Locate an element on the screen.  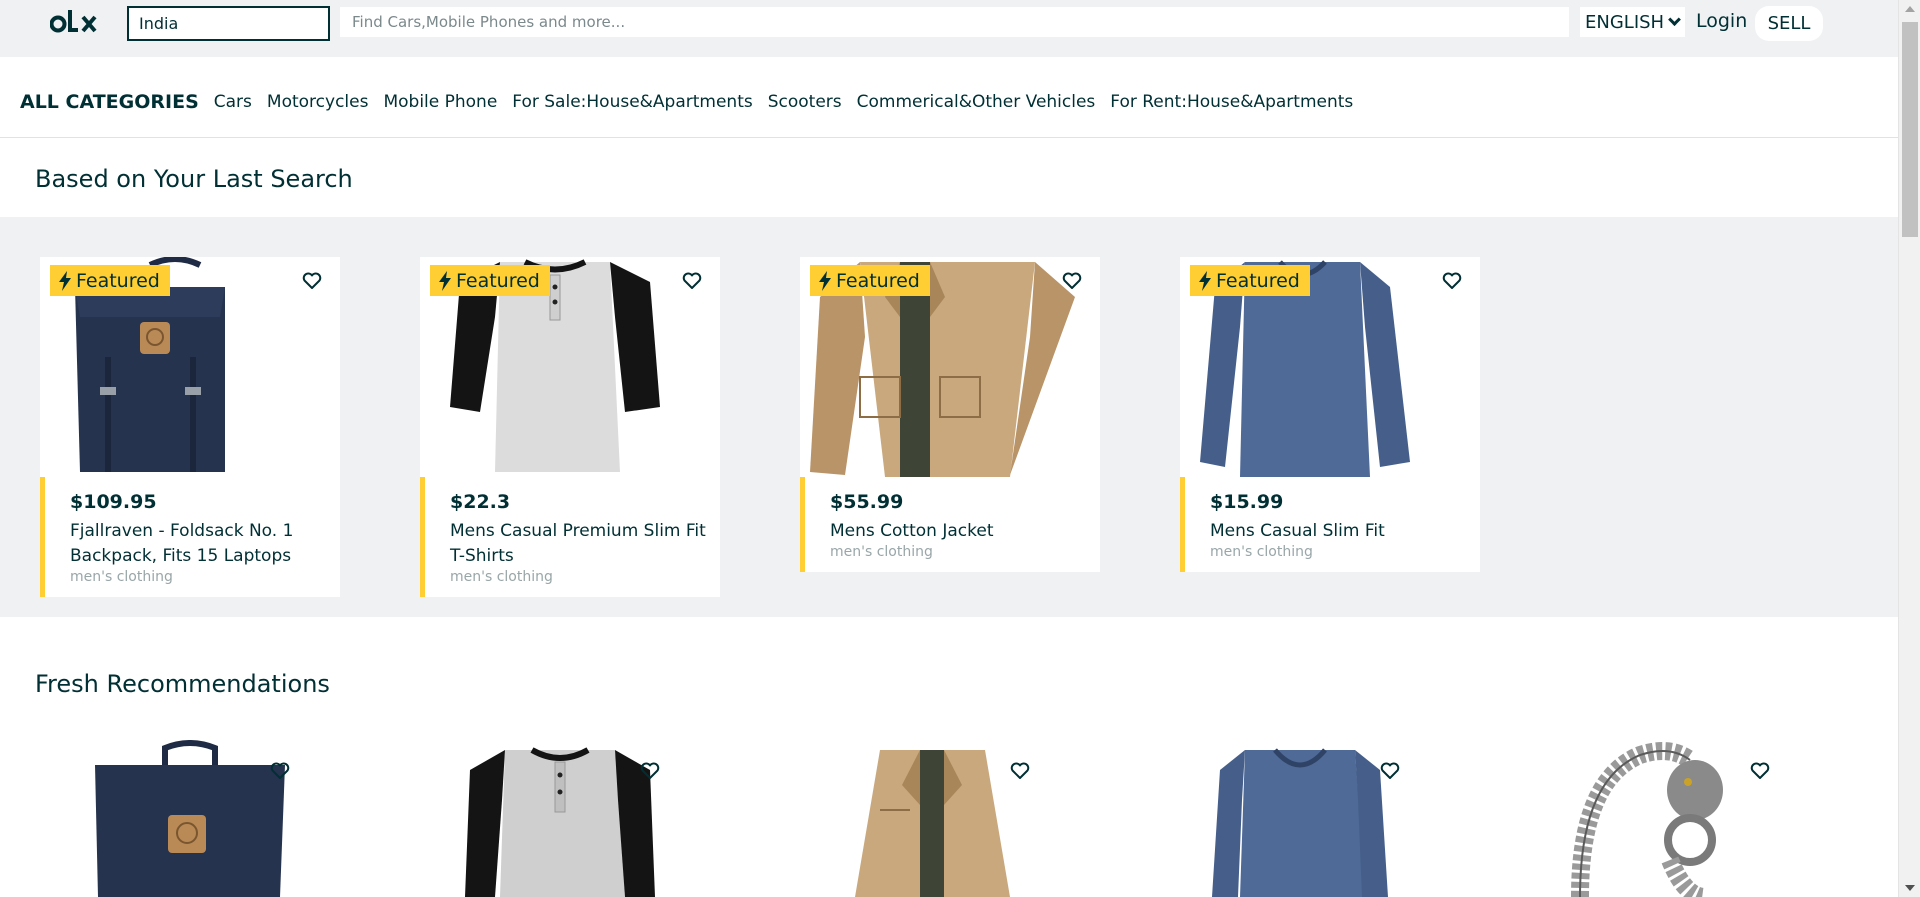
raglan-shirt-image is located at coordinates (560, 822).